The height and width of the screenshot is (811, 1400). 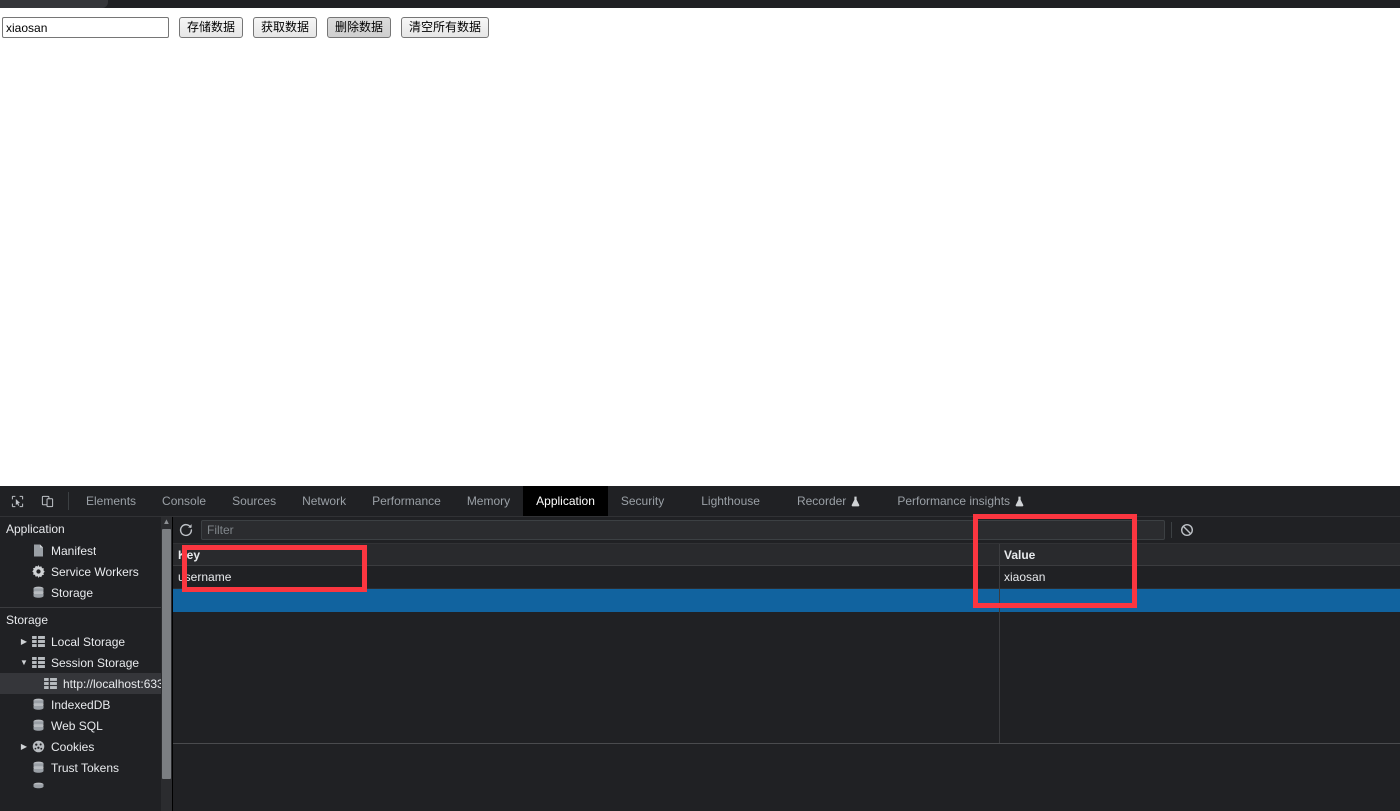 I want to click on tab-sources: Sources, so click(x=254, y=501).